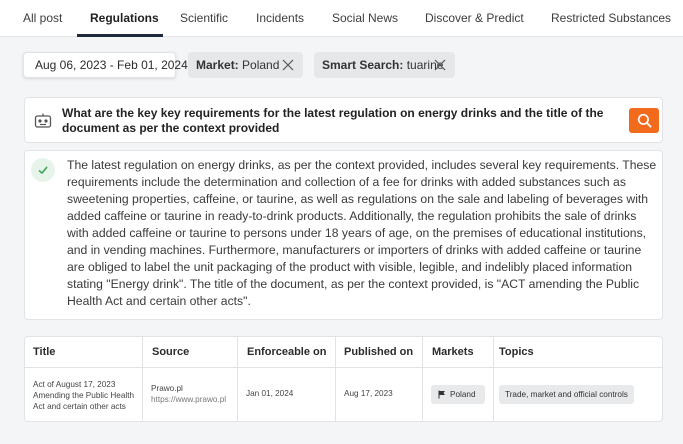 This screenshot has height=444, width=683. What do you see at coordinates (43, 120) in the screenshot?
I see `robot-icon` at bounding box center [43, 120].